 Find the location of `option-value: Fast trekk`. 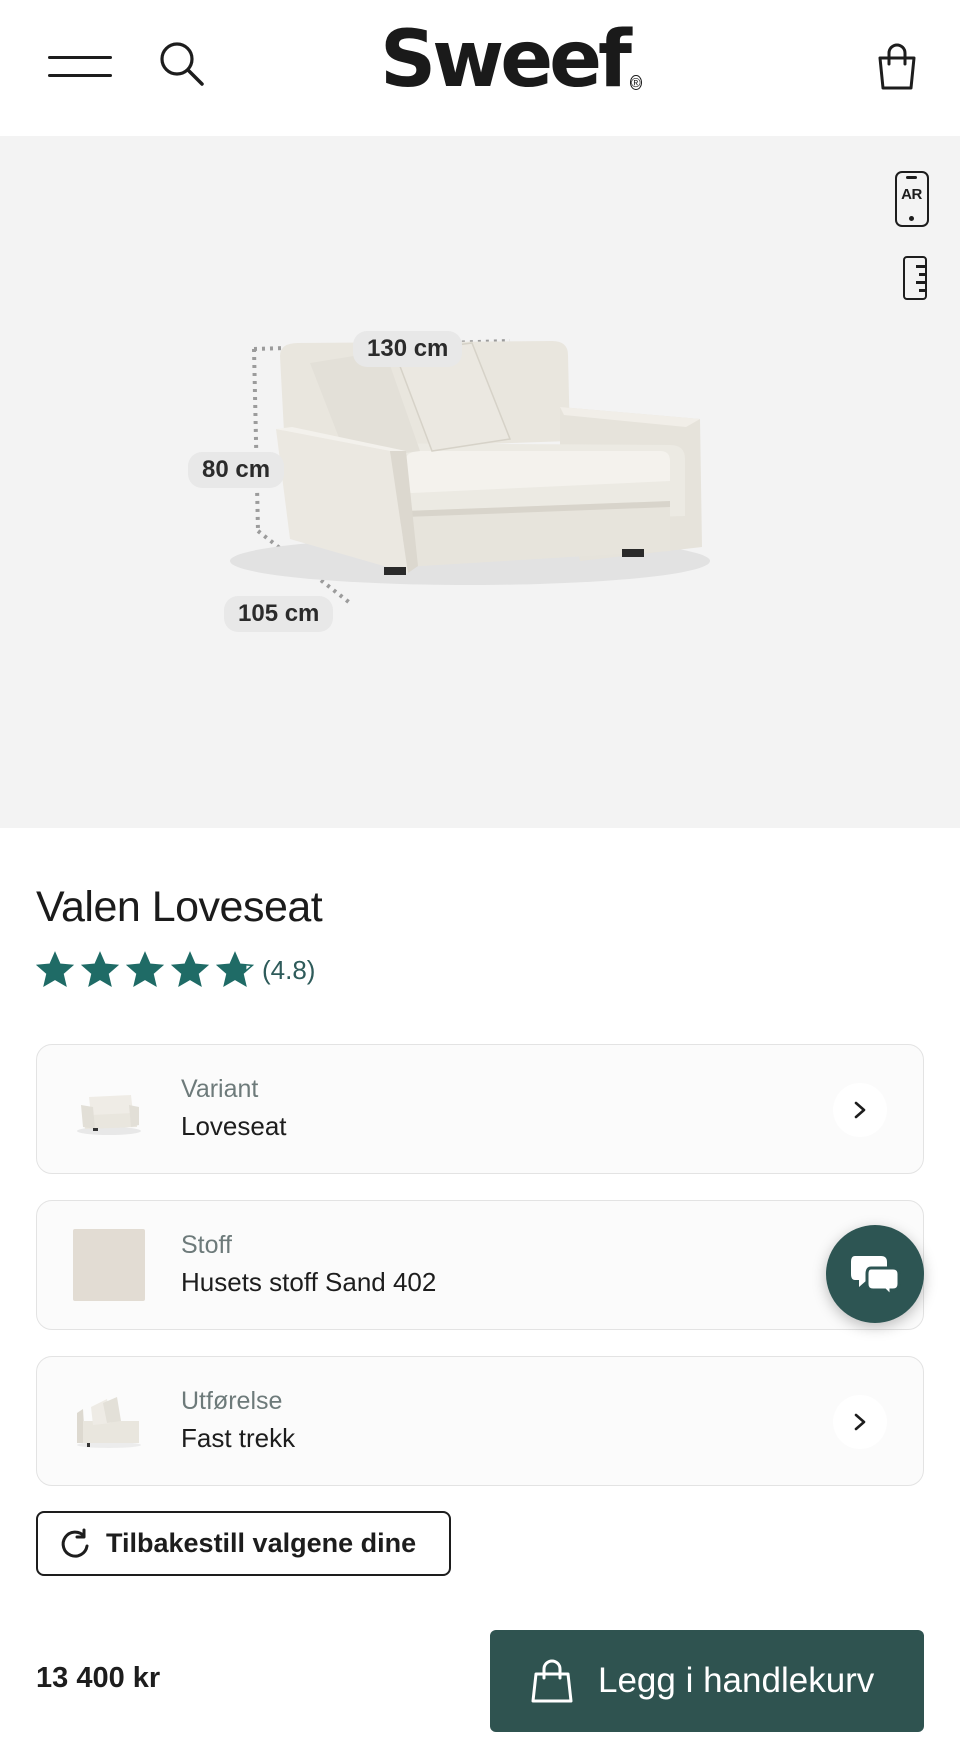

option-value: Fast trekk is located at coordinates (238, 1438).